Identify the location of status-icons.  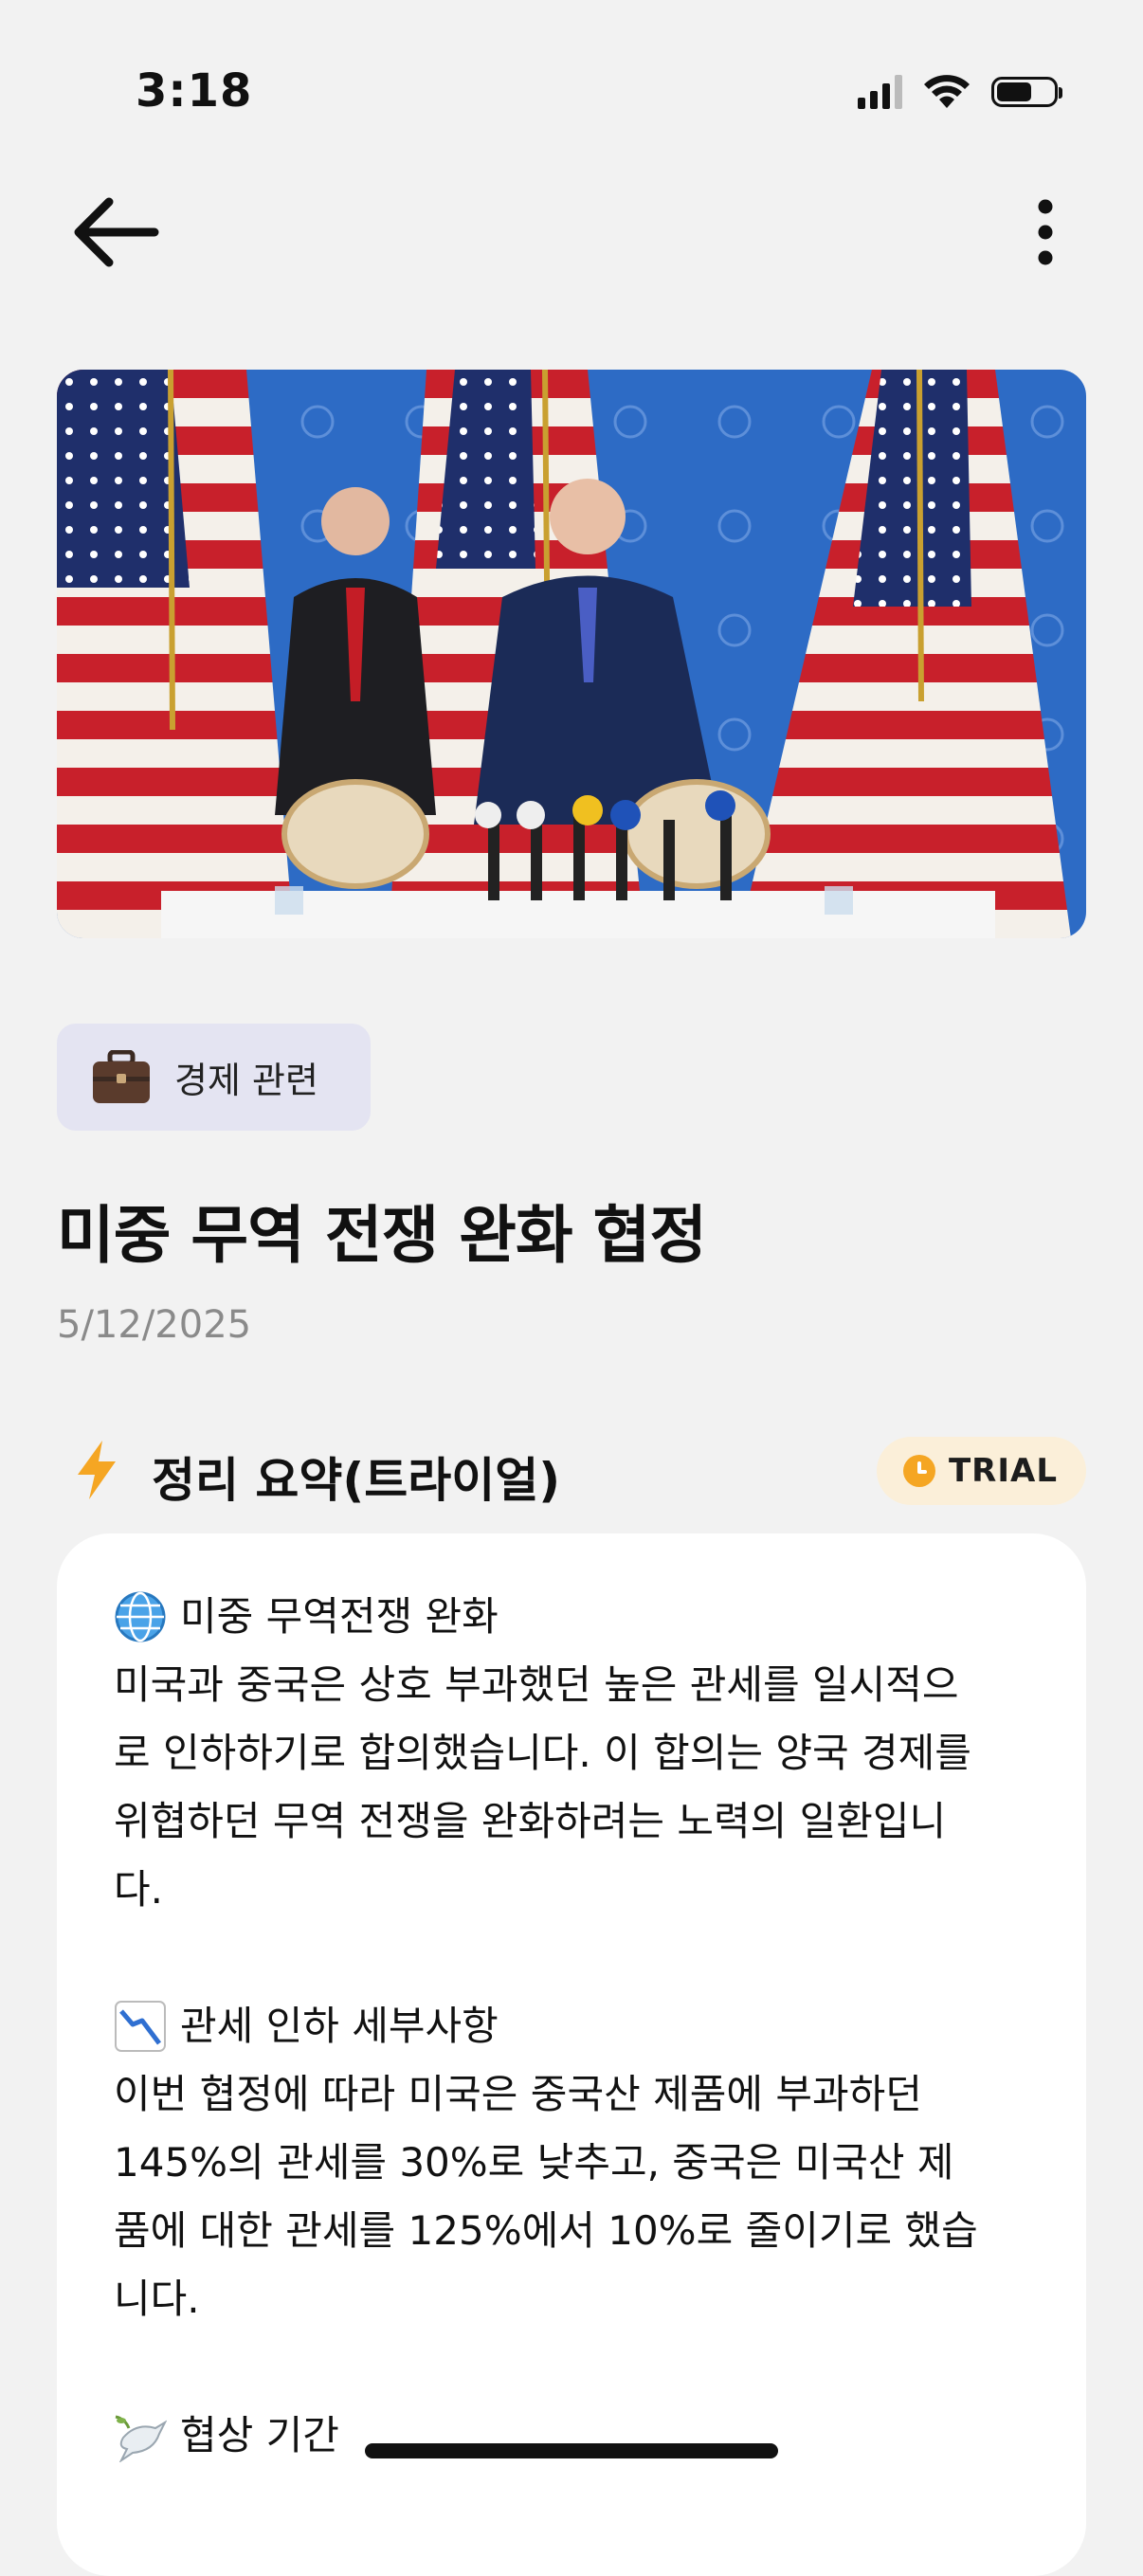
(960, 92).